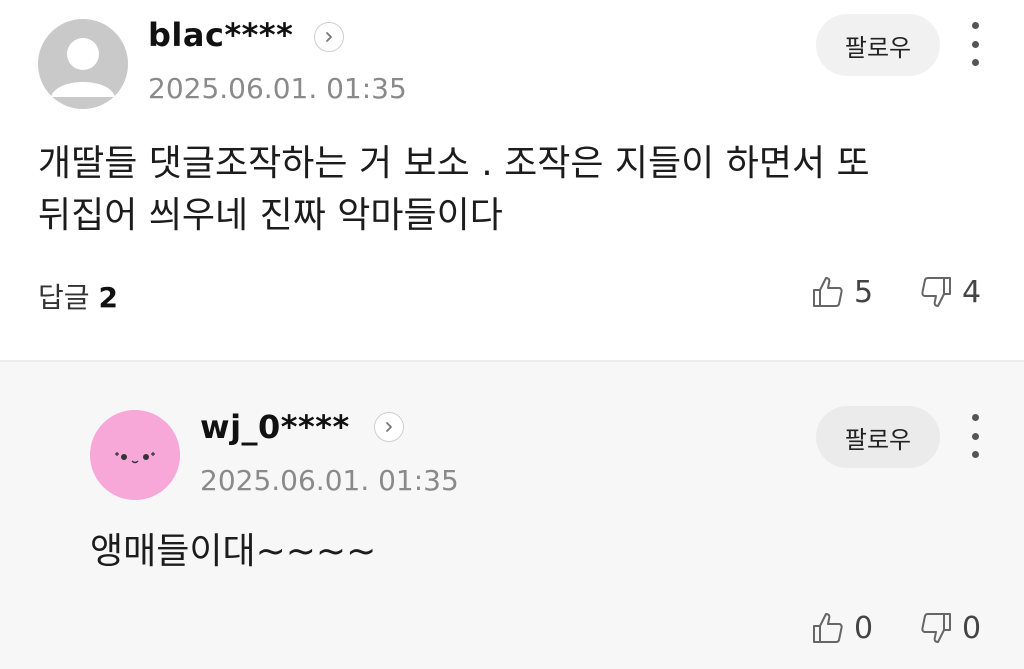 This screenshot has width=1024, height=669. I want to click on dislike-button: 0, so click(949, 628).